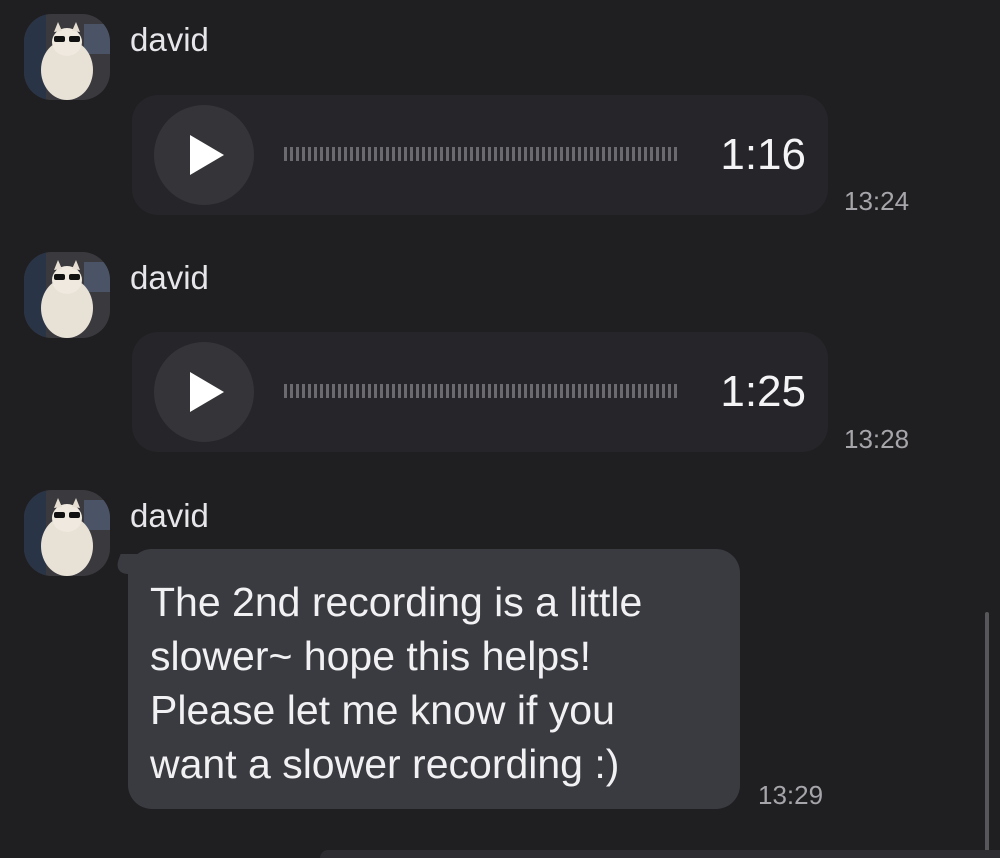 This screenshot has height=858, width=1000. I want to click on voice-message: 1:25, so click(480, 392).